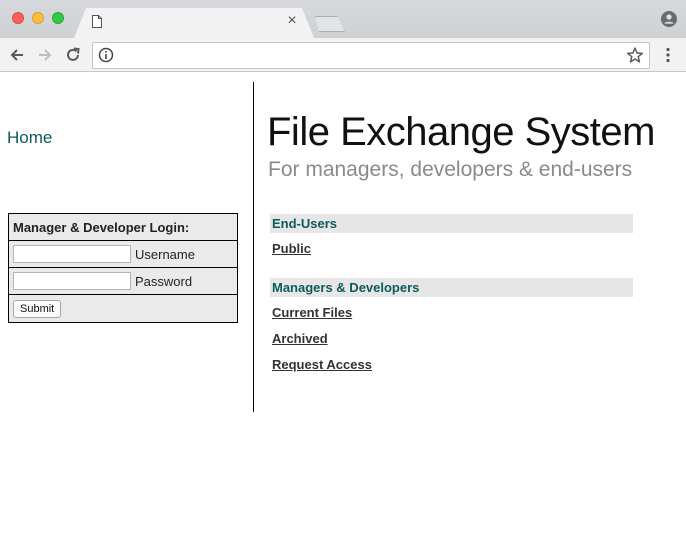 This screenshot has height=546, width=686. I want to click on password-input, so click(72, 281).